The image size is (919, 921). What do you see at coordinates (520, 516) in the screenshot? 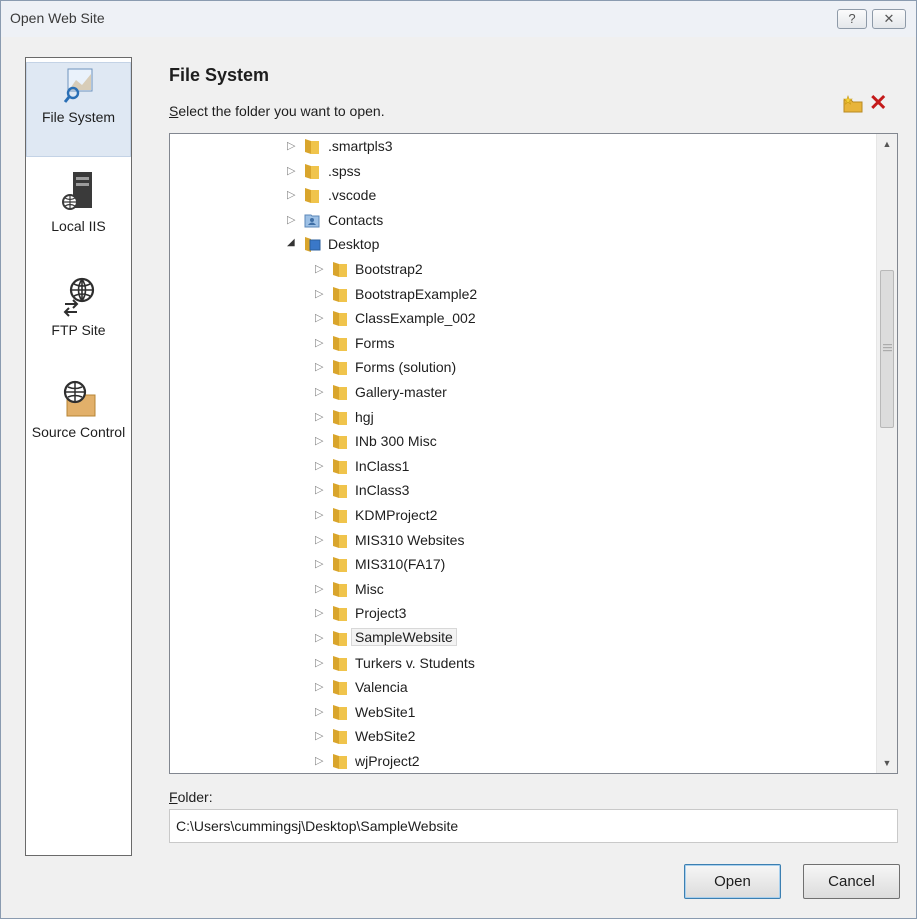
I see `tree-item: ▷ KDMProject2` at bounding box center [520, 516].